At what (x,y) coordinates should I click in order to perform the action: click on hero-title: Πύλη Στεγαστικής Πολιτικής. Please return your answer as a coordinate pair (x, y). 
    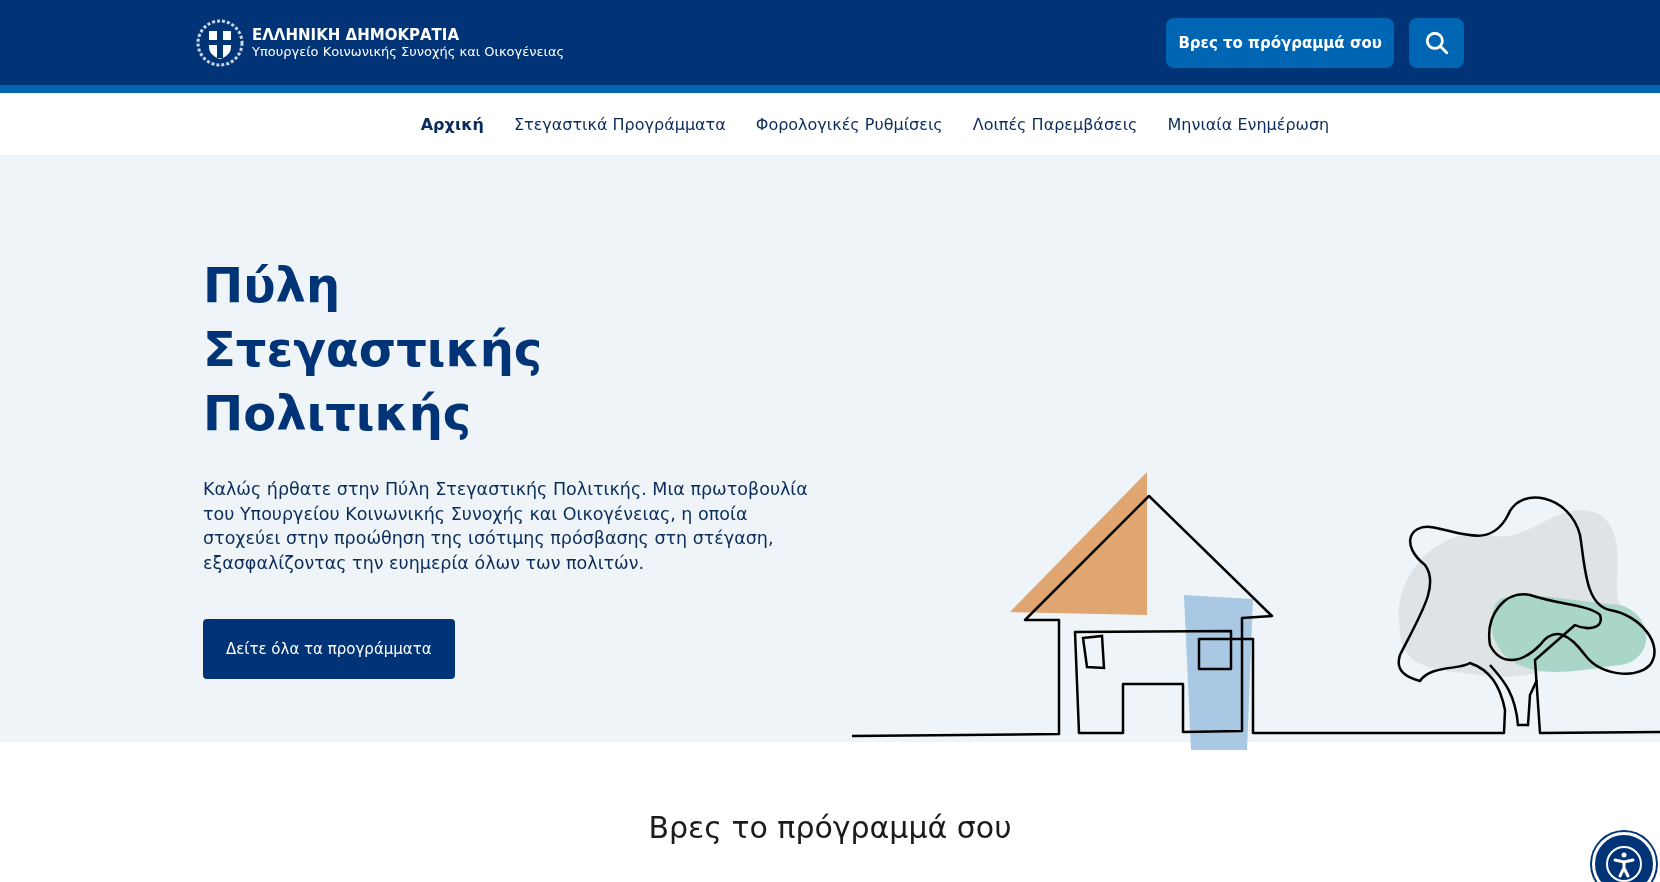
    Looking at the image, I should click on (373, 349).